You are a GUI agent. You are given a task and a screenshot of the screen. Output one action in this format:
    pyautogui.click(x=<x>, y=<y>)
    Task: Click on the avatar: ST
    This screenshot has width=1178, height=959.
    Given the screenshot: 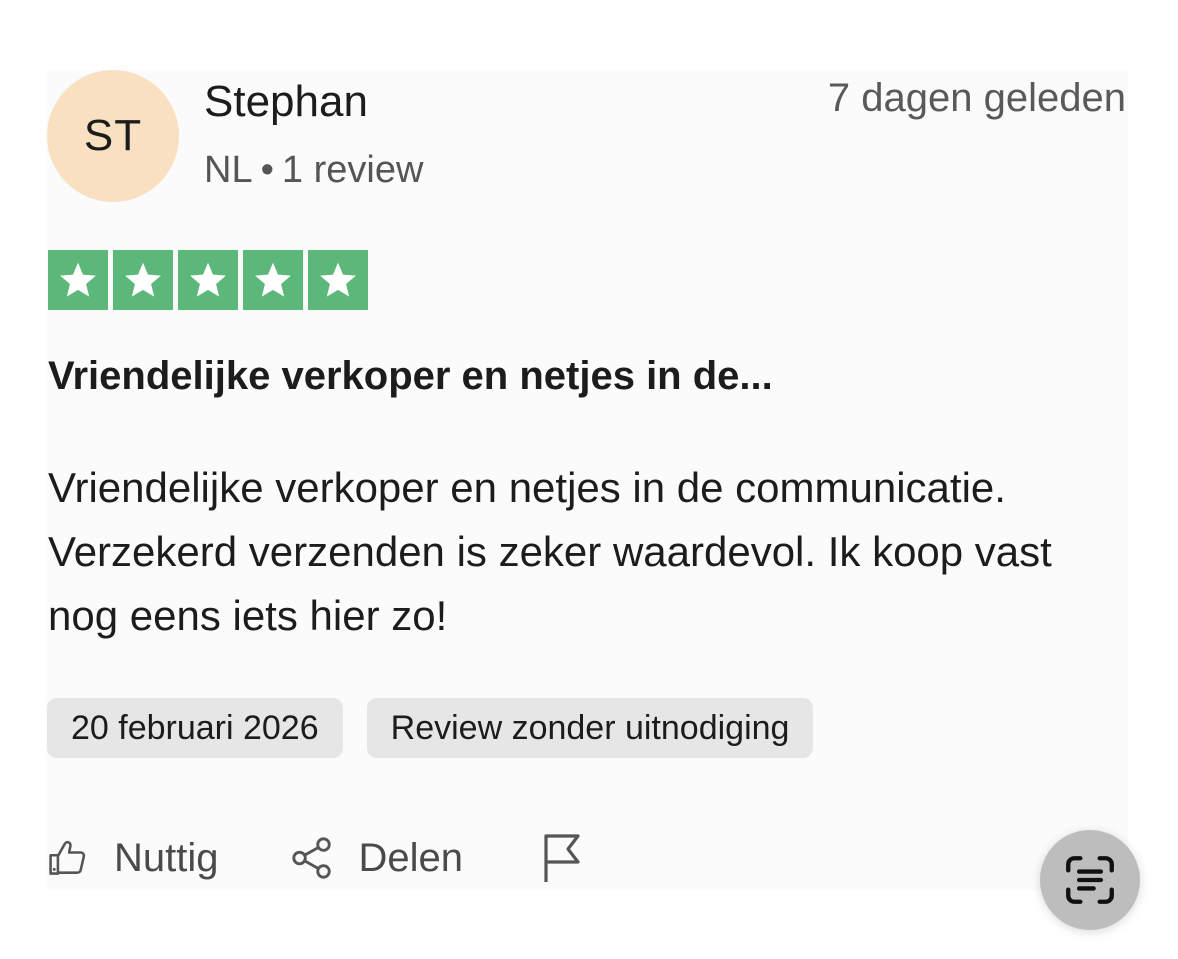 What is the action you would take?
    pyautogui.click(x=113, y=136)
    